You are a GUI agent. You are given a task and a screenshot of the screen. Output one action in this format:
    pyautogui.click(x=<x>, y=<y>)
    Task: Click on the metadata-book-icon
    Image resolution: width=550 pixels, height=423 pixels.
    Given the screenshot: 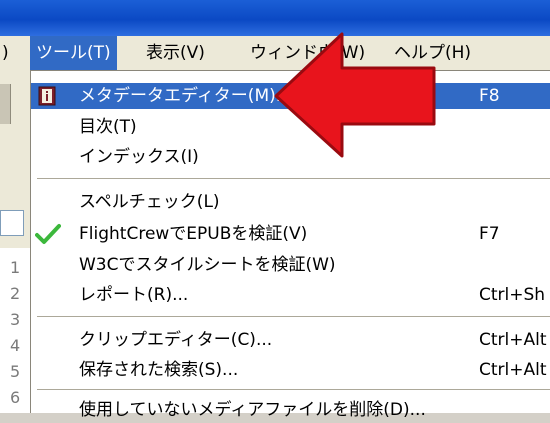 What is the action you would take?
    pyautogui.click(x=47, y=96)
    